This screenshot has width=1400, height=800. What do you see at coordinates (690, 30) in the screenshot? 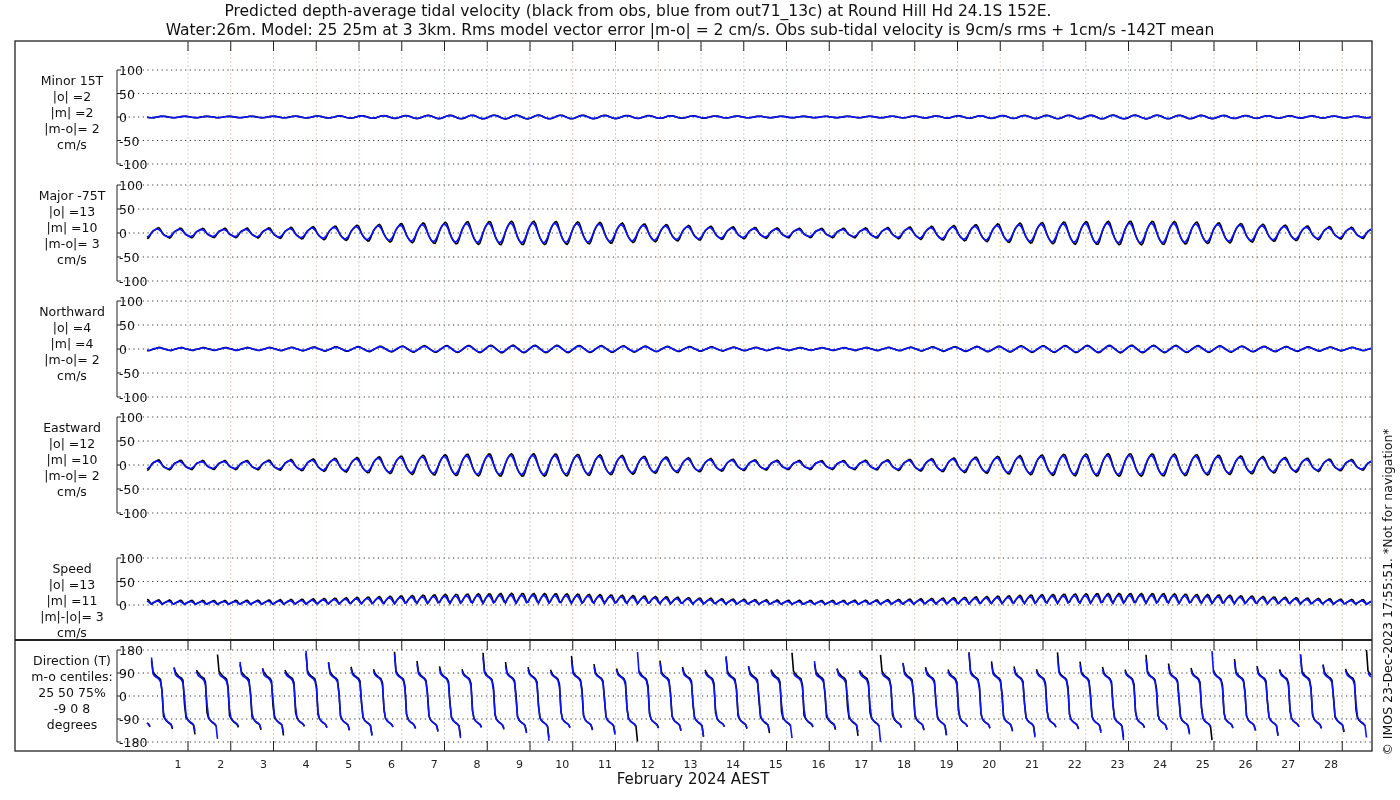
I see `chart-title: Water:26m. Model: 25 25m at 3 3km. Rms model vector error |m-o| = 2 cm/s. Obs sub-tidal velocity is 9cm/s rms + 1cm/s -142T mean` at bounding box center [690, 30].